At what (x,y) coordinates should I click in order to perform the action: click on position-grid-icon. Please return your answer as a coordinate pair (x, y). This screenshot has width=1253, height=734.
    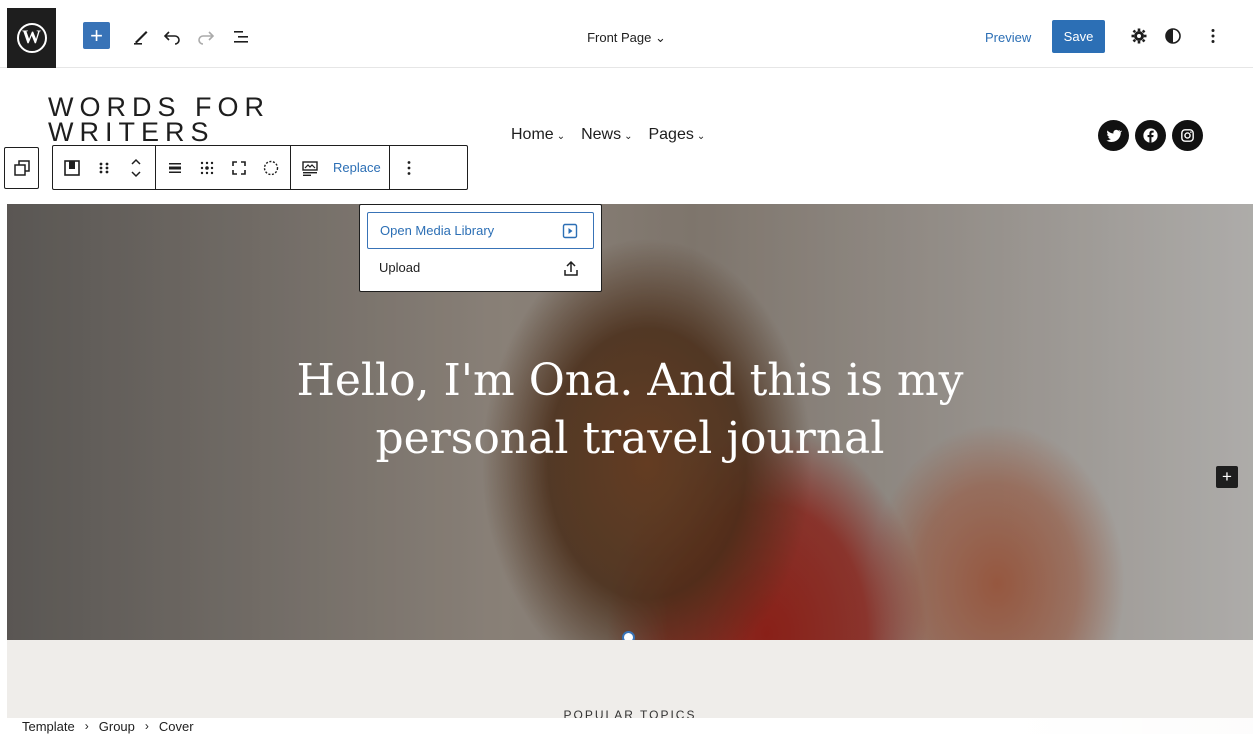
    Looking at the image, I should click on (207, 167).